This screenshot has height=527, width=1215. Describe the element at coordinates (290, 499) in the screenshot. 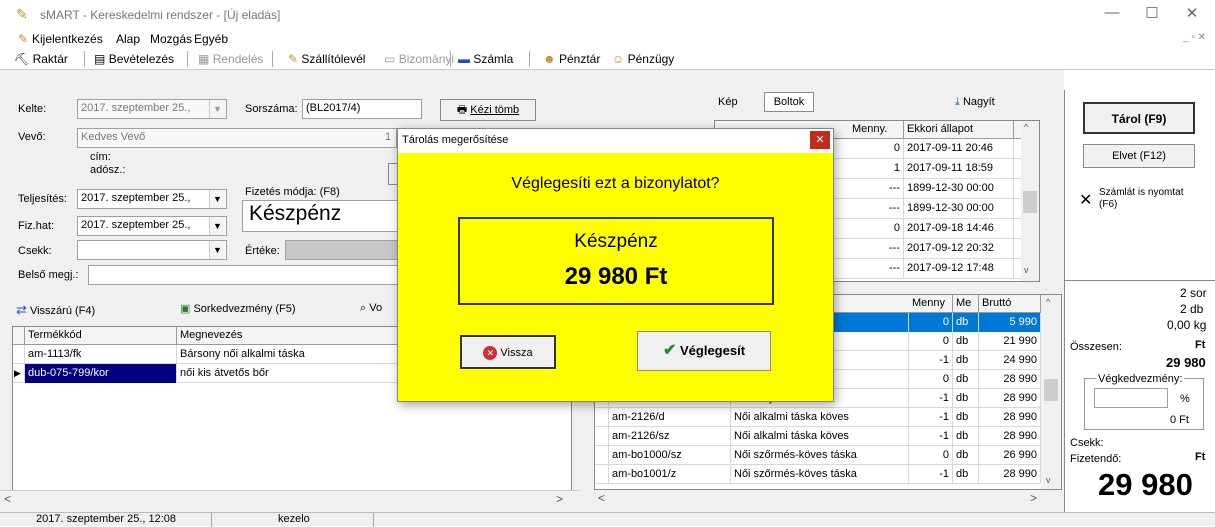

I see `cart-hscrollbar: < >` at that location.